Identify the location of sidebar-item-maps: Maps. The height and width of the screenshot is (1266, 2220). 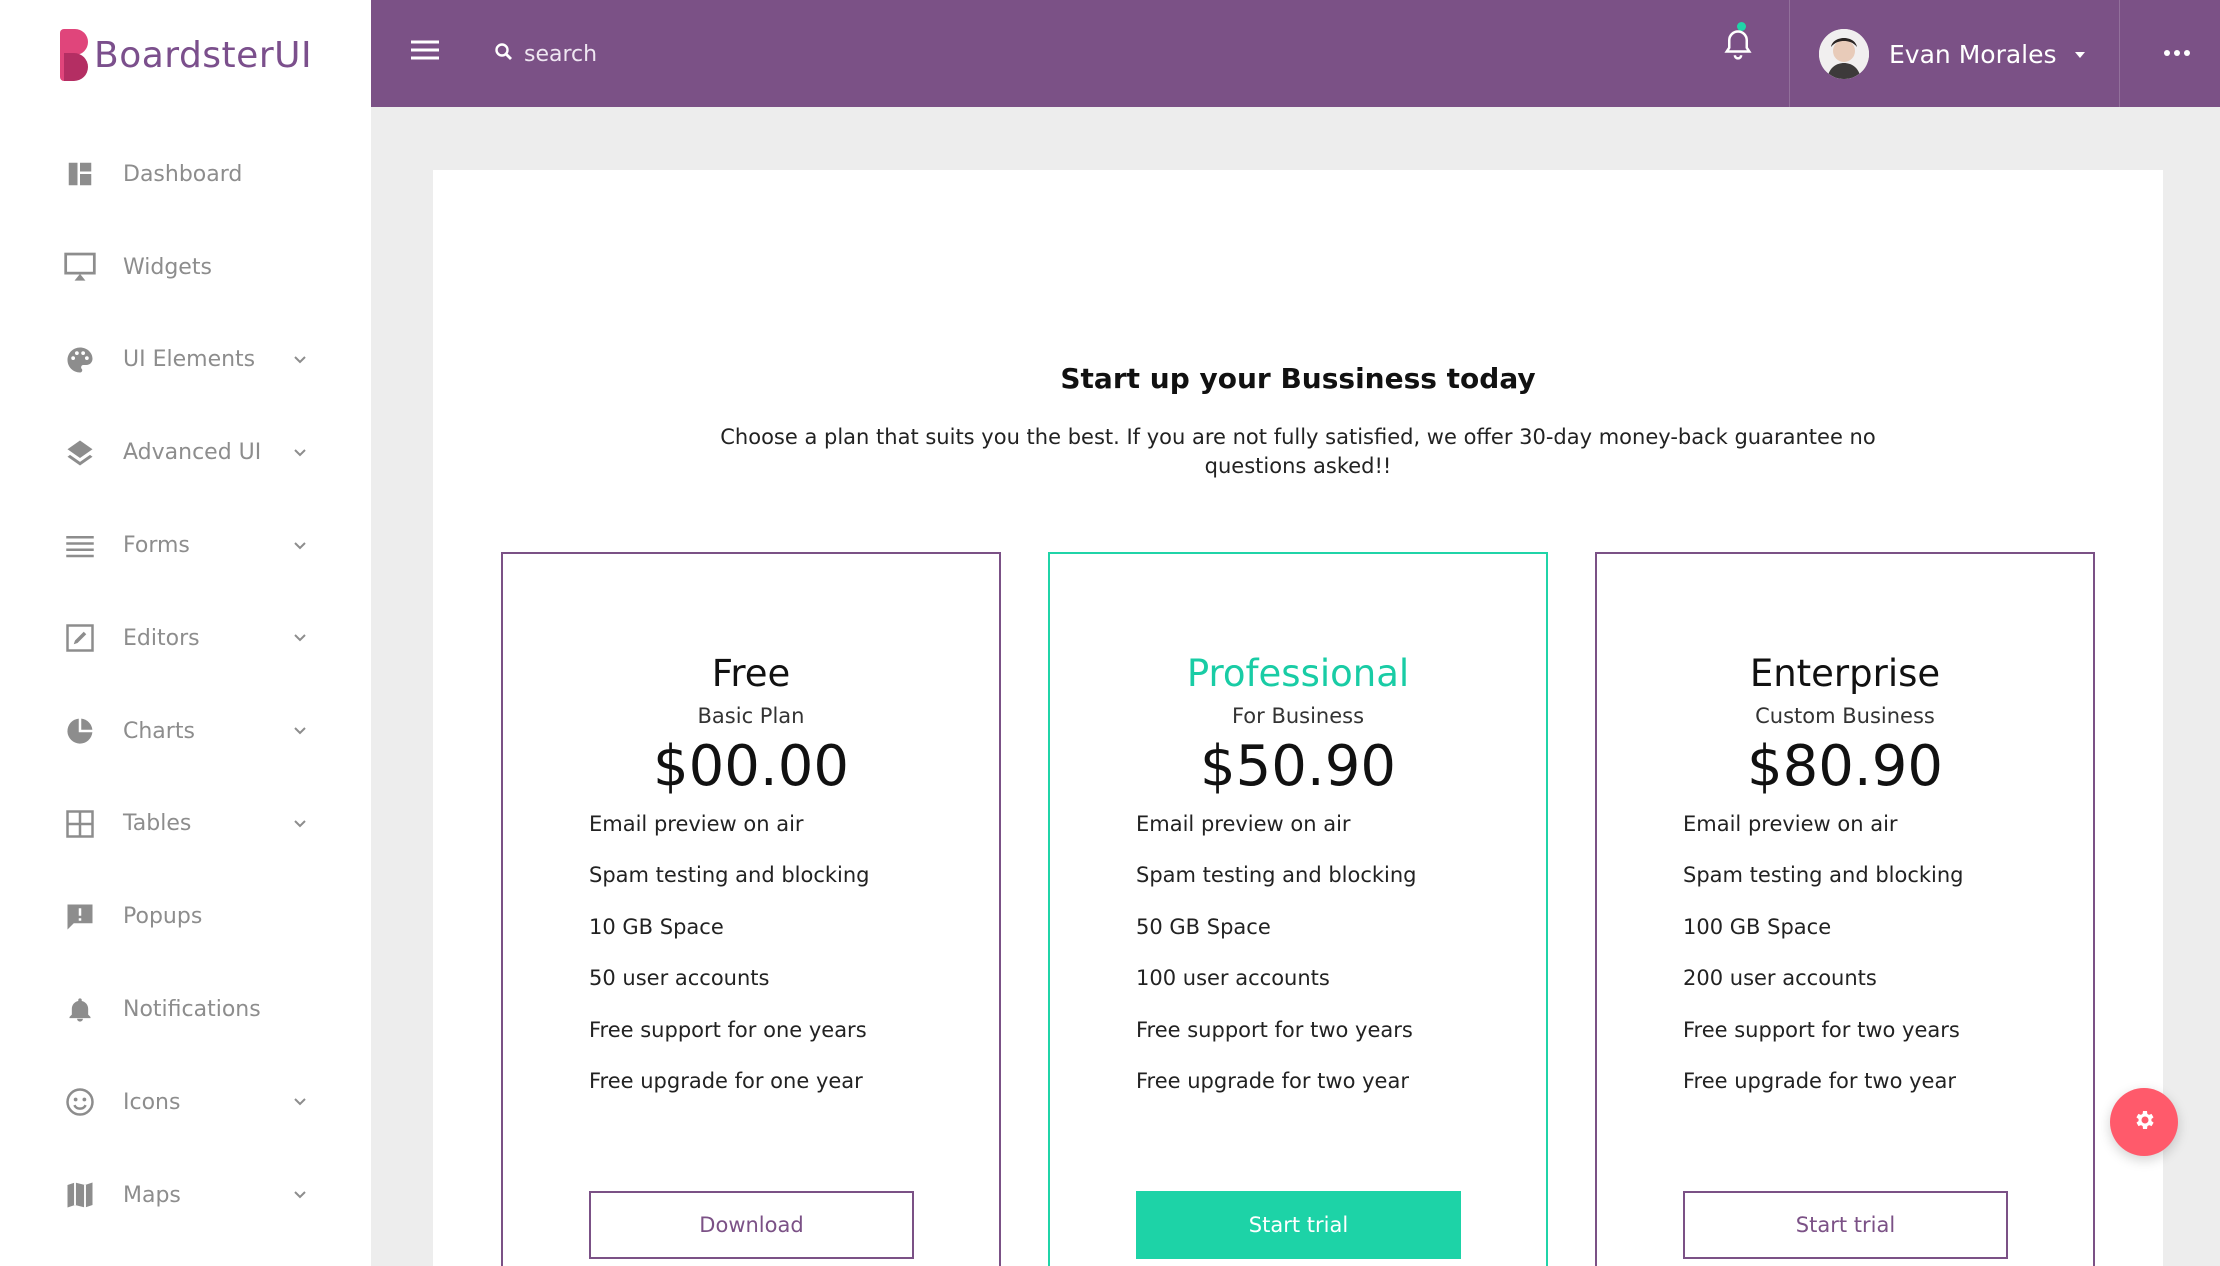
(185, 1195).